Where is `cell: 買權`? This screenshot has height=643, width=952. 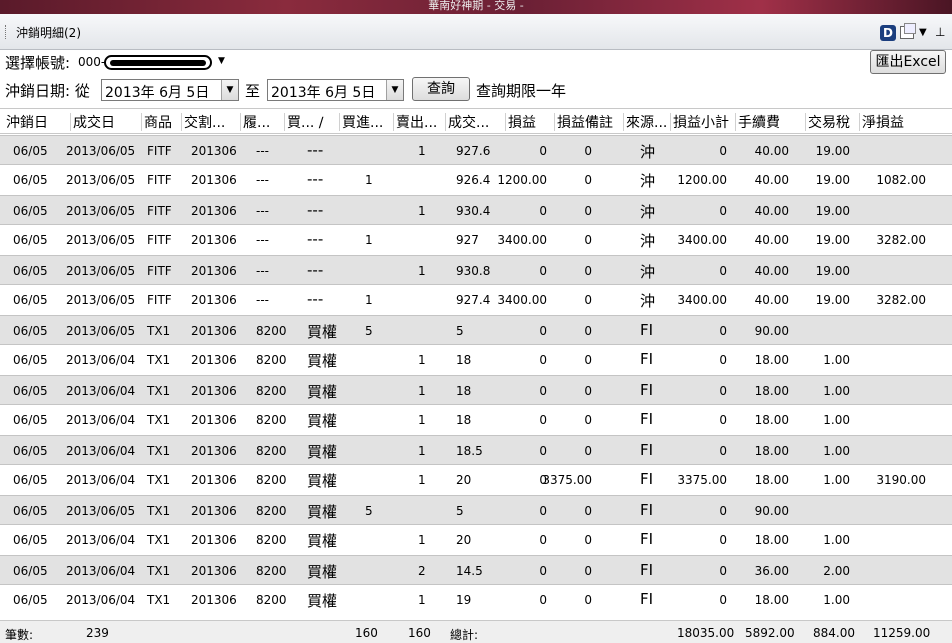 cell: 買權 is located at coordinates (322, 332).